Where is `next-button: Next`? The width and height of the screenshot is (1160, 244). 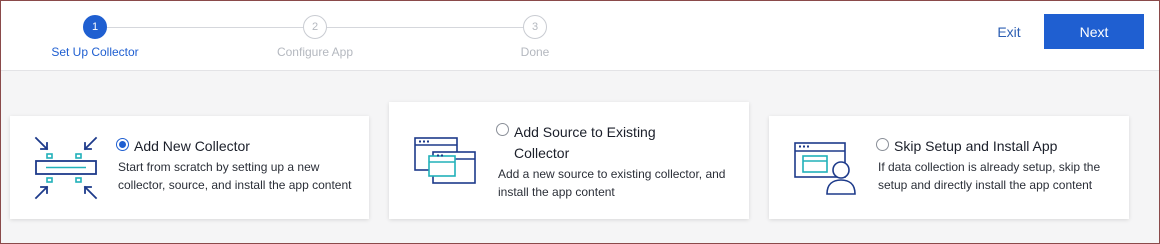 next-button: Next is located at coordinates (1094, 31).